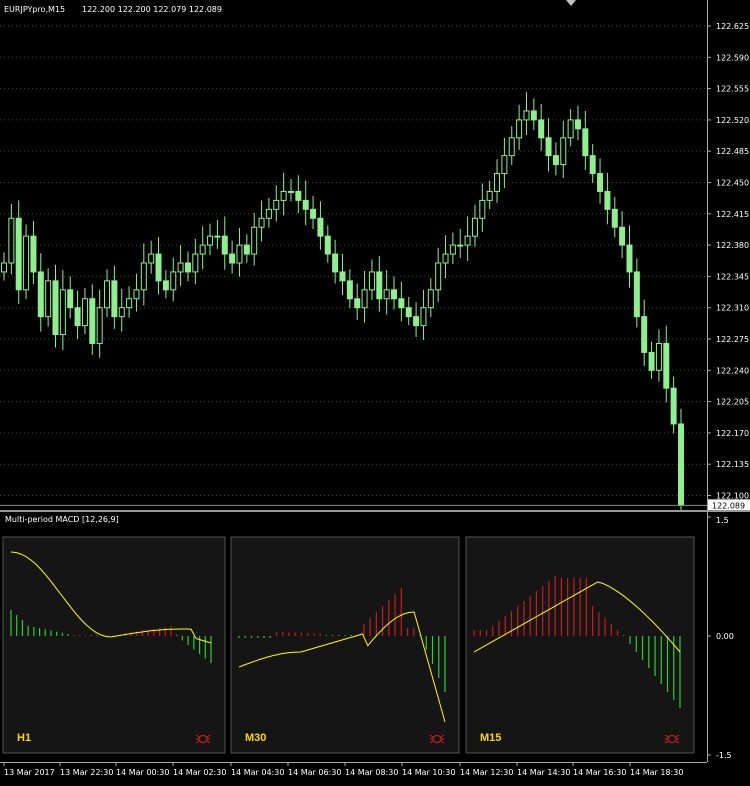 This screenshot has height=786, width=750. What do you see at coordinates (732, 89) in the screenshot?
I see `price-tick-label: 122.555` at bounding box center [732, 89].